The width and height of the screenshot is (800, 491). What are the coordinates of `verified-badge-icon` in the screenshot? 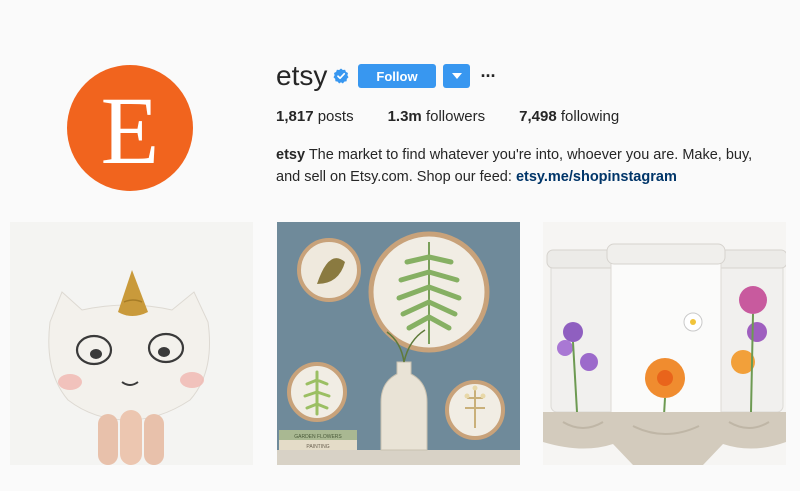 It's located at (341, 76).